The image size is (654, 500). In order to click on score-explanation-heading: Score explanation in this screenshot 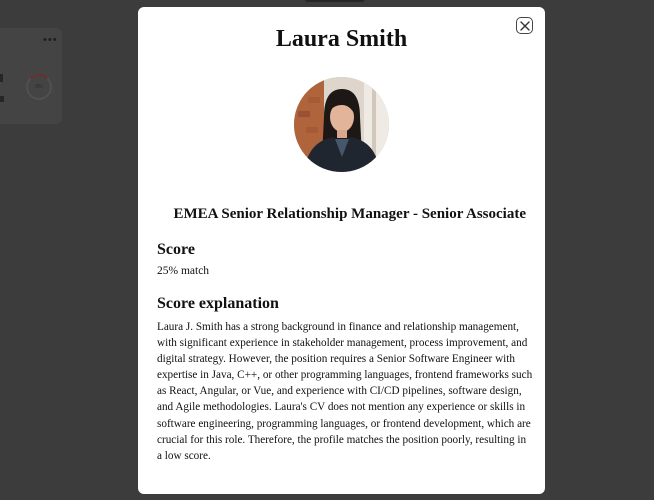, I will do `click(218, 303)`.